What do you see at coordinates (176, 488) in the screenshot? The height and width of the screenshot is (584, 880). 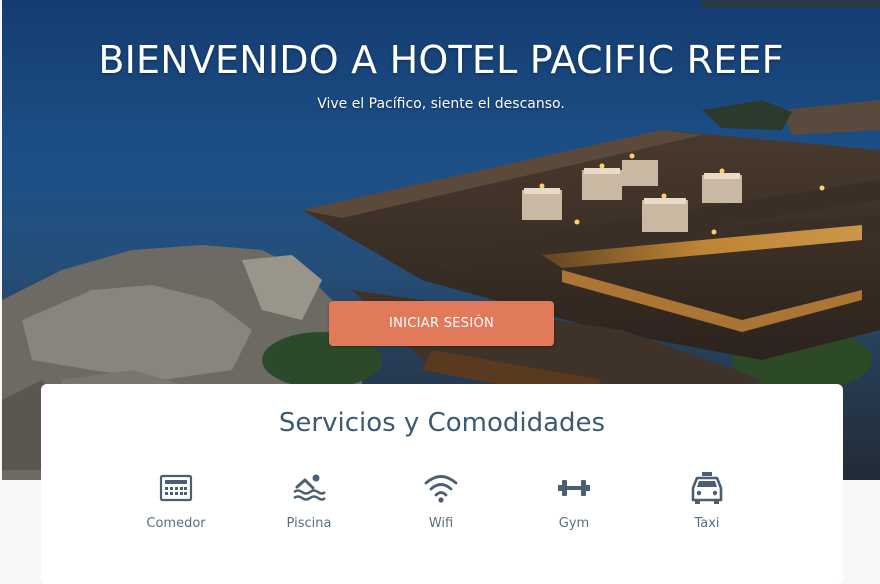 I see `restaurant-icon` at bounding box center [176, 488].